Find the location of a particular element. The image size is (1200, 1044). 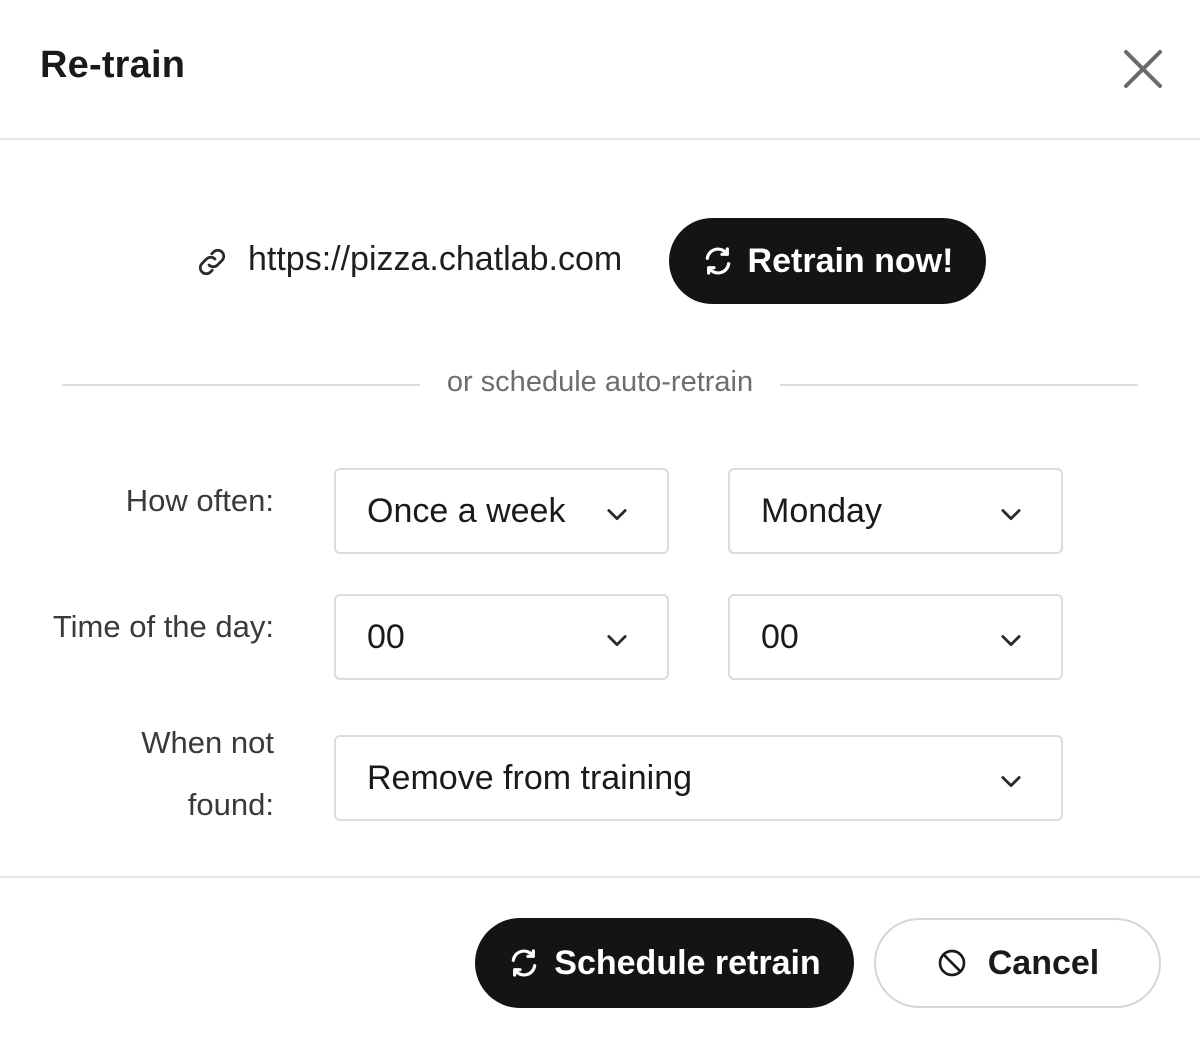

retrain-now-button: Retrain now! is located at coordinates (827, 261).